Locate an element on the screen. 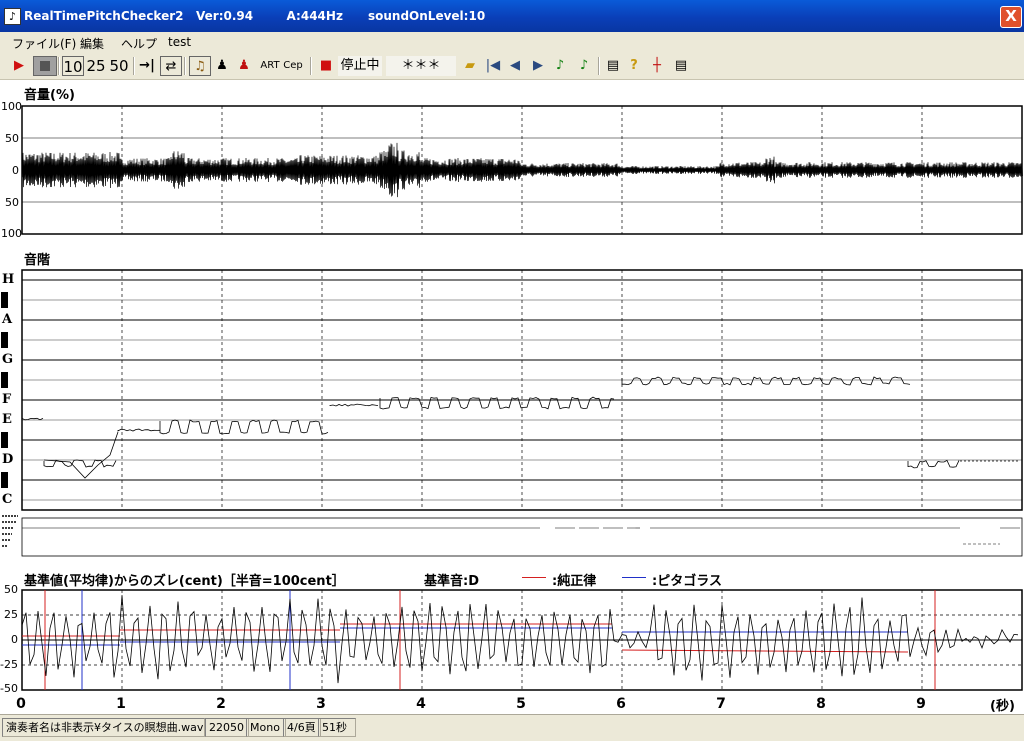 This screenshot has height=741, width=1024. record-icon: ■ is located at coordinates (326, 66).